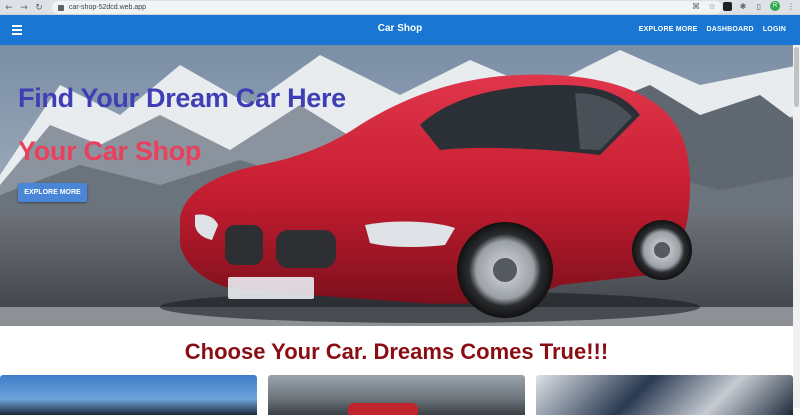 Image resolution: width=800 pixels, height=415 pixels. What do you see at coordinates (727, 6) in the screenshot?
I see `extension-icon` at bounding box center [727, 6].